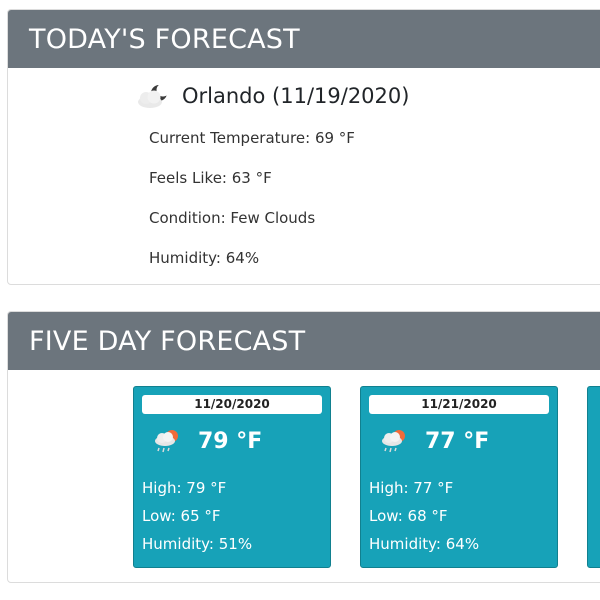 The width and height of the screenshot is (600, 600). I want to click on current-temperature: Current Temperature: 69 °F, so click(252, 138).